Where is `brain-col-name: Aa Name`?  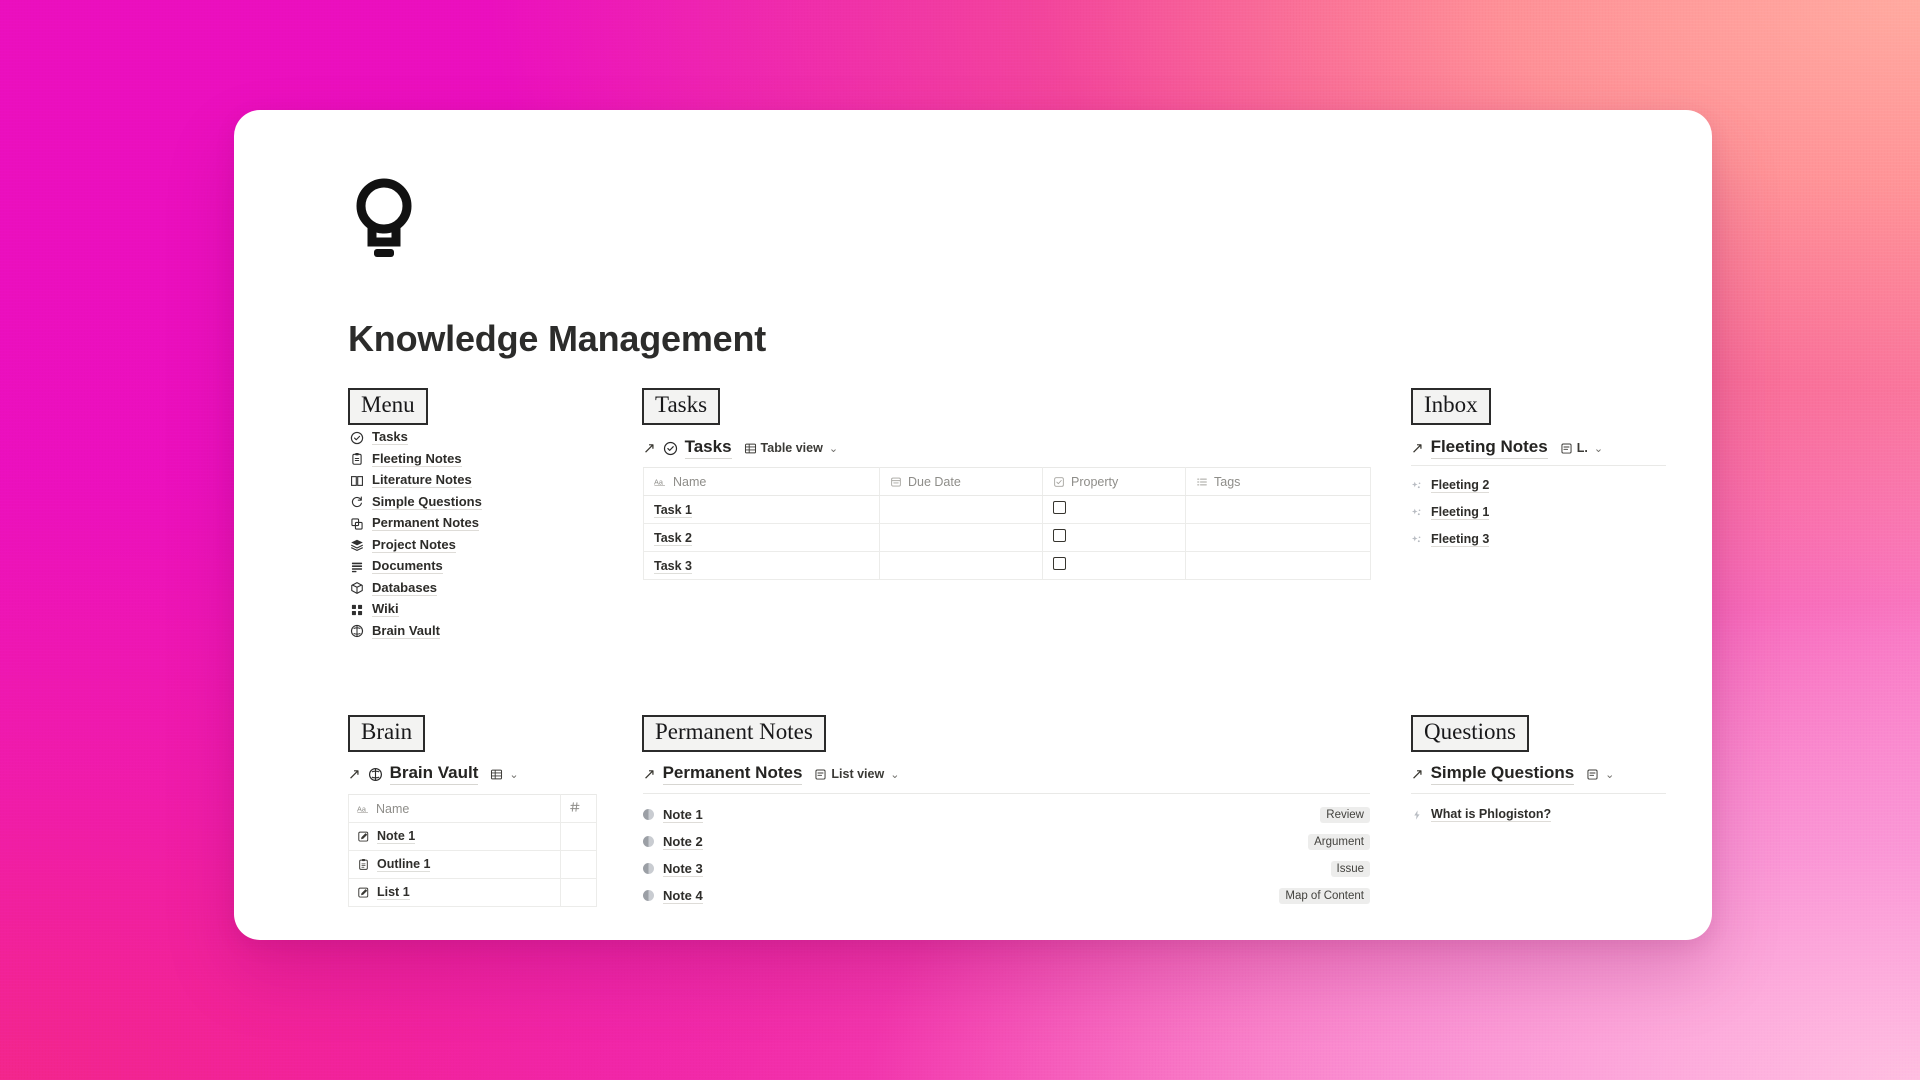
brain-col-name: Aa Name is located at coordinates (454, 808).